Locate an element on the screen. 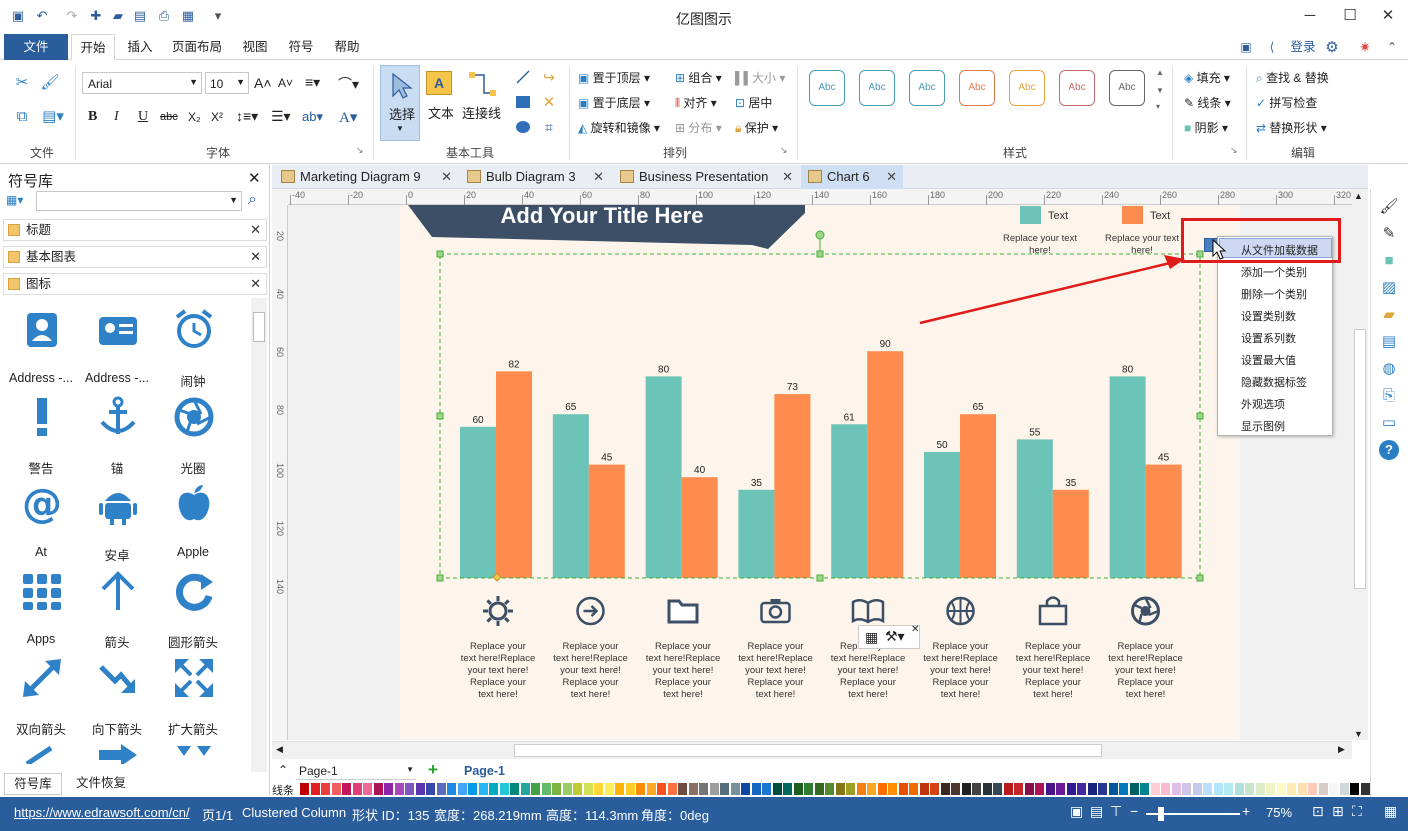  share-icon: ⟨ is located at coordinates (1272, 47).